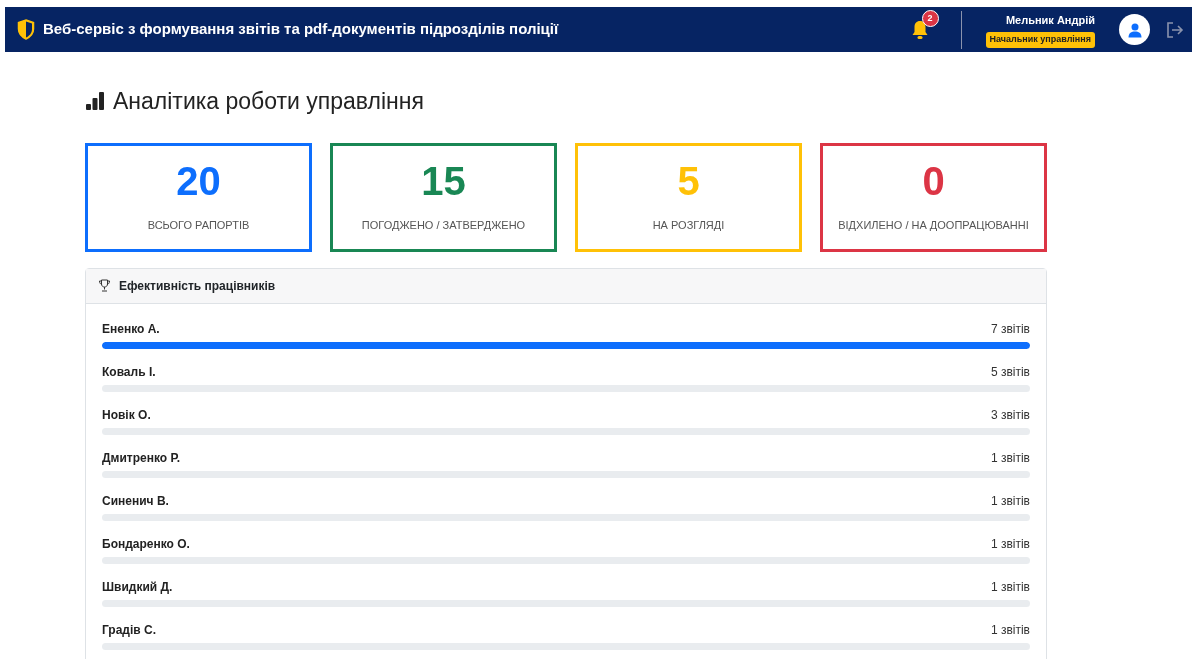  I want to click on stat-label: ВІДХИЛЕНО / НА ДООПРАЦЮВАННІ, so click(933, 225).